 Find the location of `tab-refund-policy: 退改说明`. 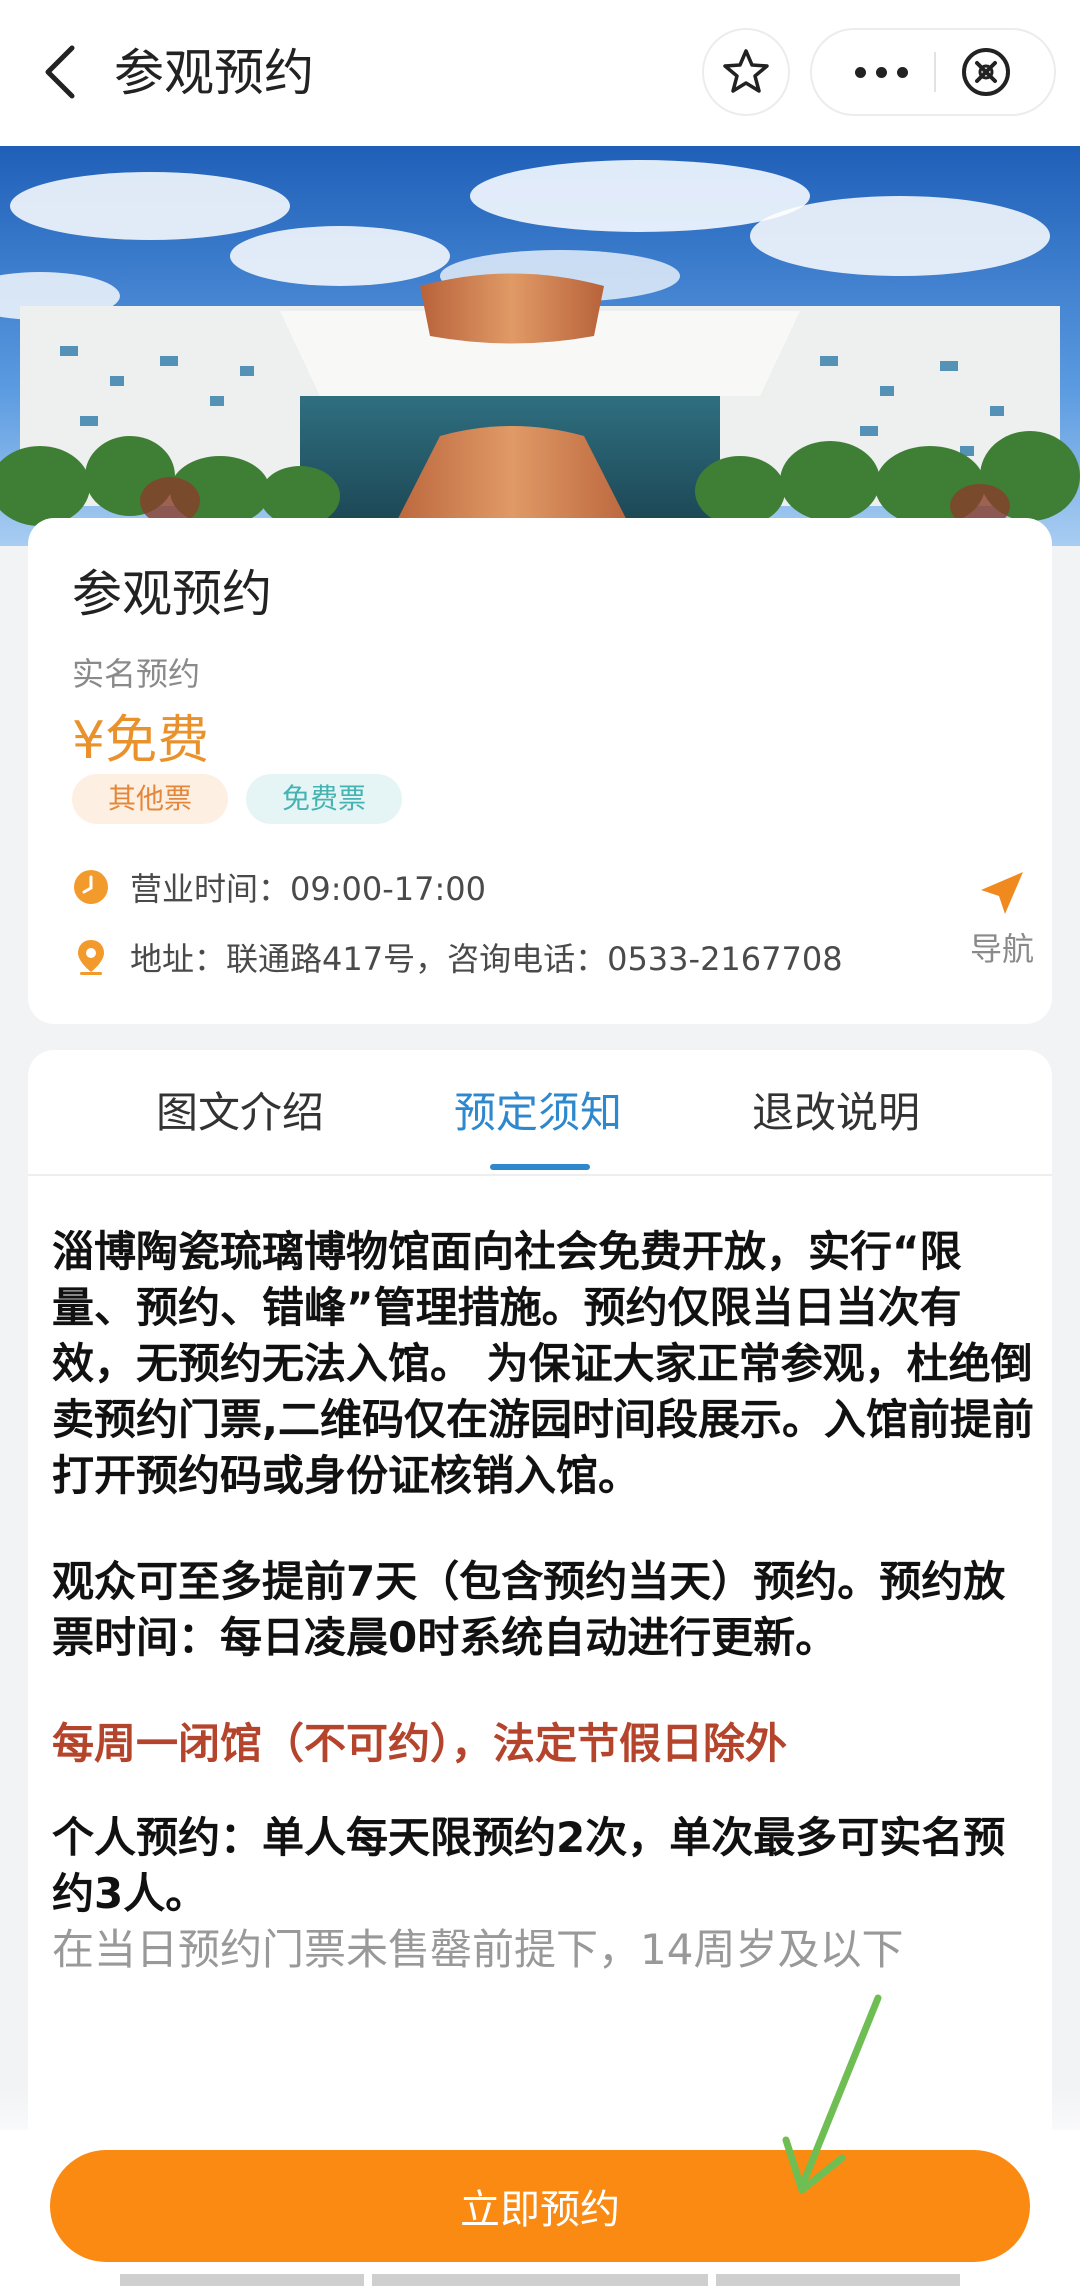

tab-refund-policy: 退改说明 is located at coordinates (836, 1113).